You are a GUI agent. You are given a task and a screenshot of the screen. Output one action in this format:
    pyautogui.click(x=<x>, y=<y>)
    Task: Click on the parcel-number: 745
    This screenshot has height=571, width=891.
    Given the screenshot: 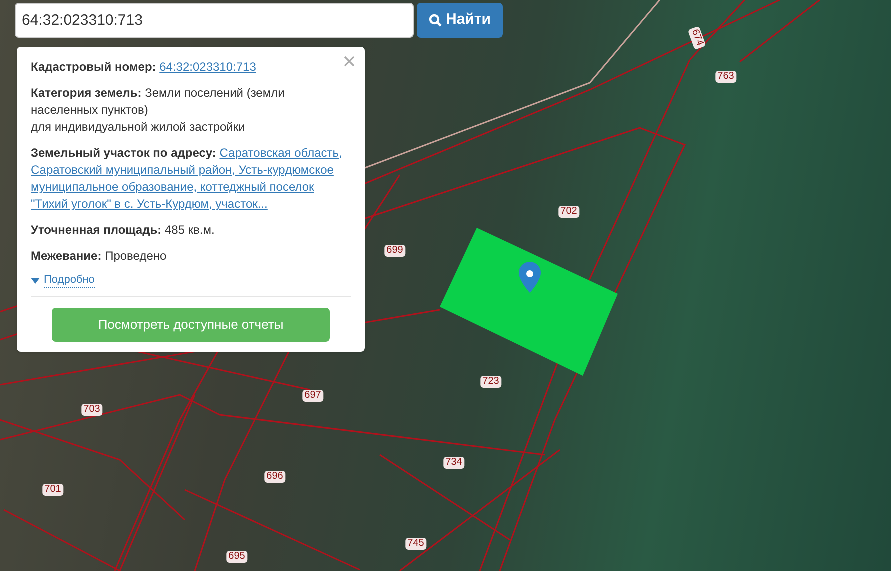 What is the action you would take?
    pyautogui.click(x=416, y=544)
    